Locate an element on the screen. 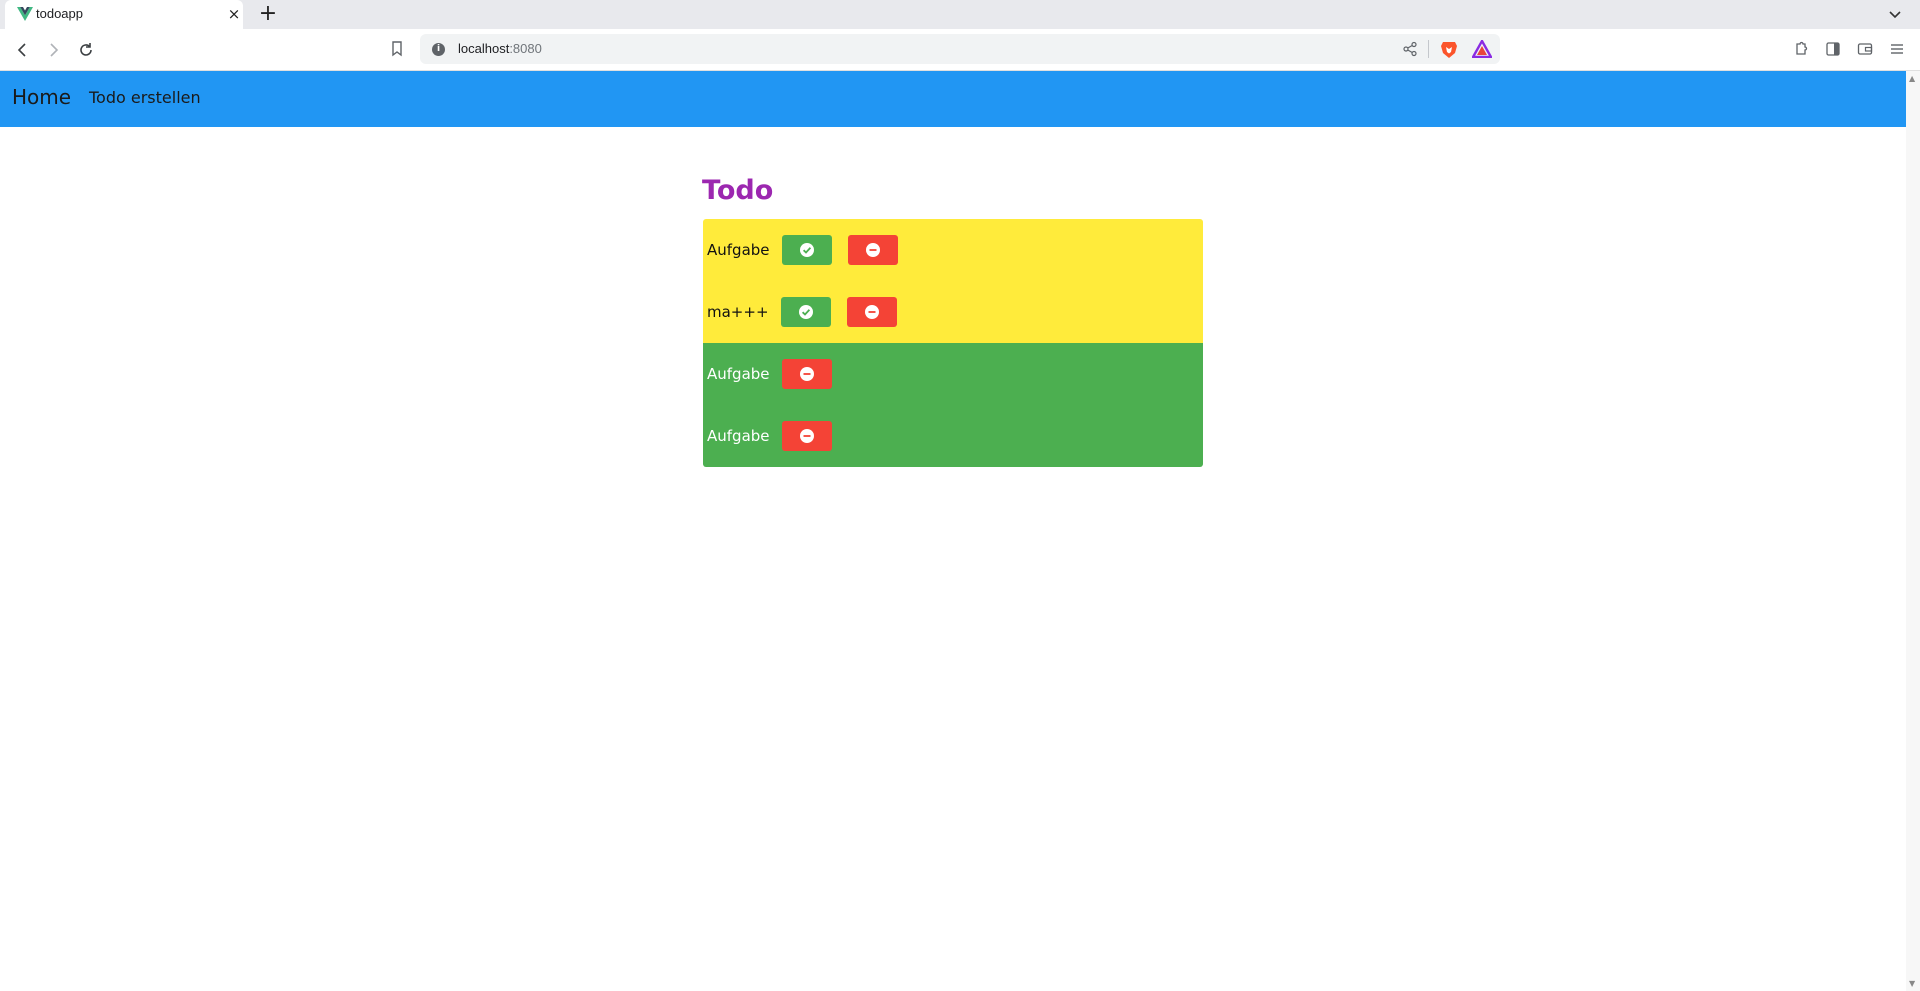 Image resolution: width=1920 pixels, height=991 pixels. tab-close-icon: × is located at coordinates (234, 14).